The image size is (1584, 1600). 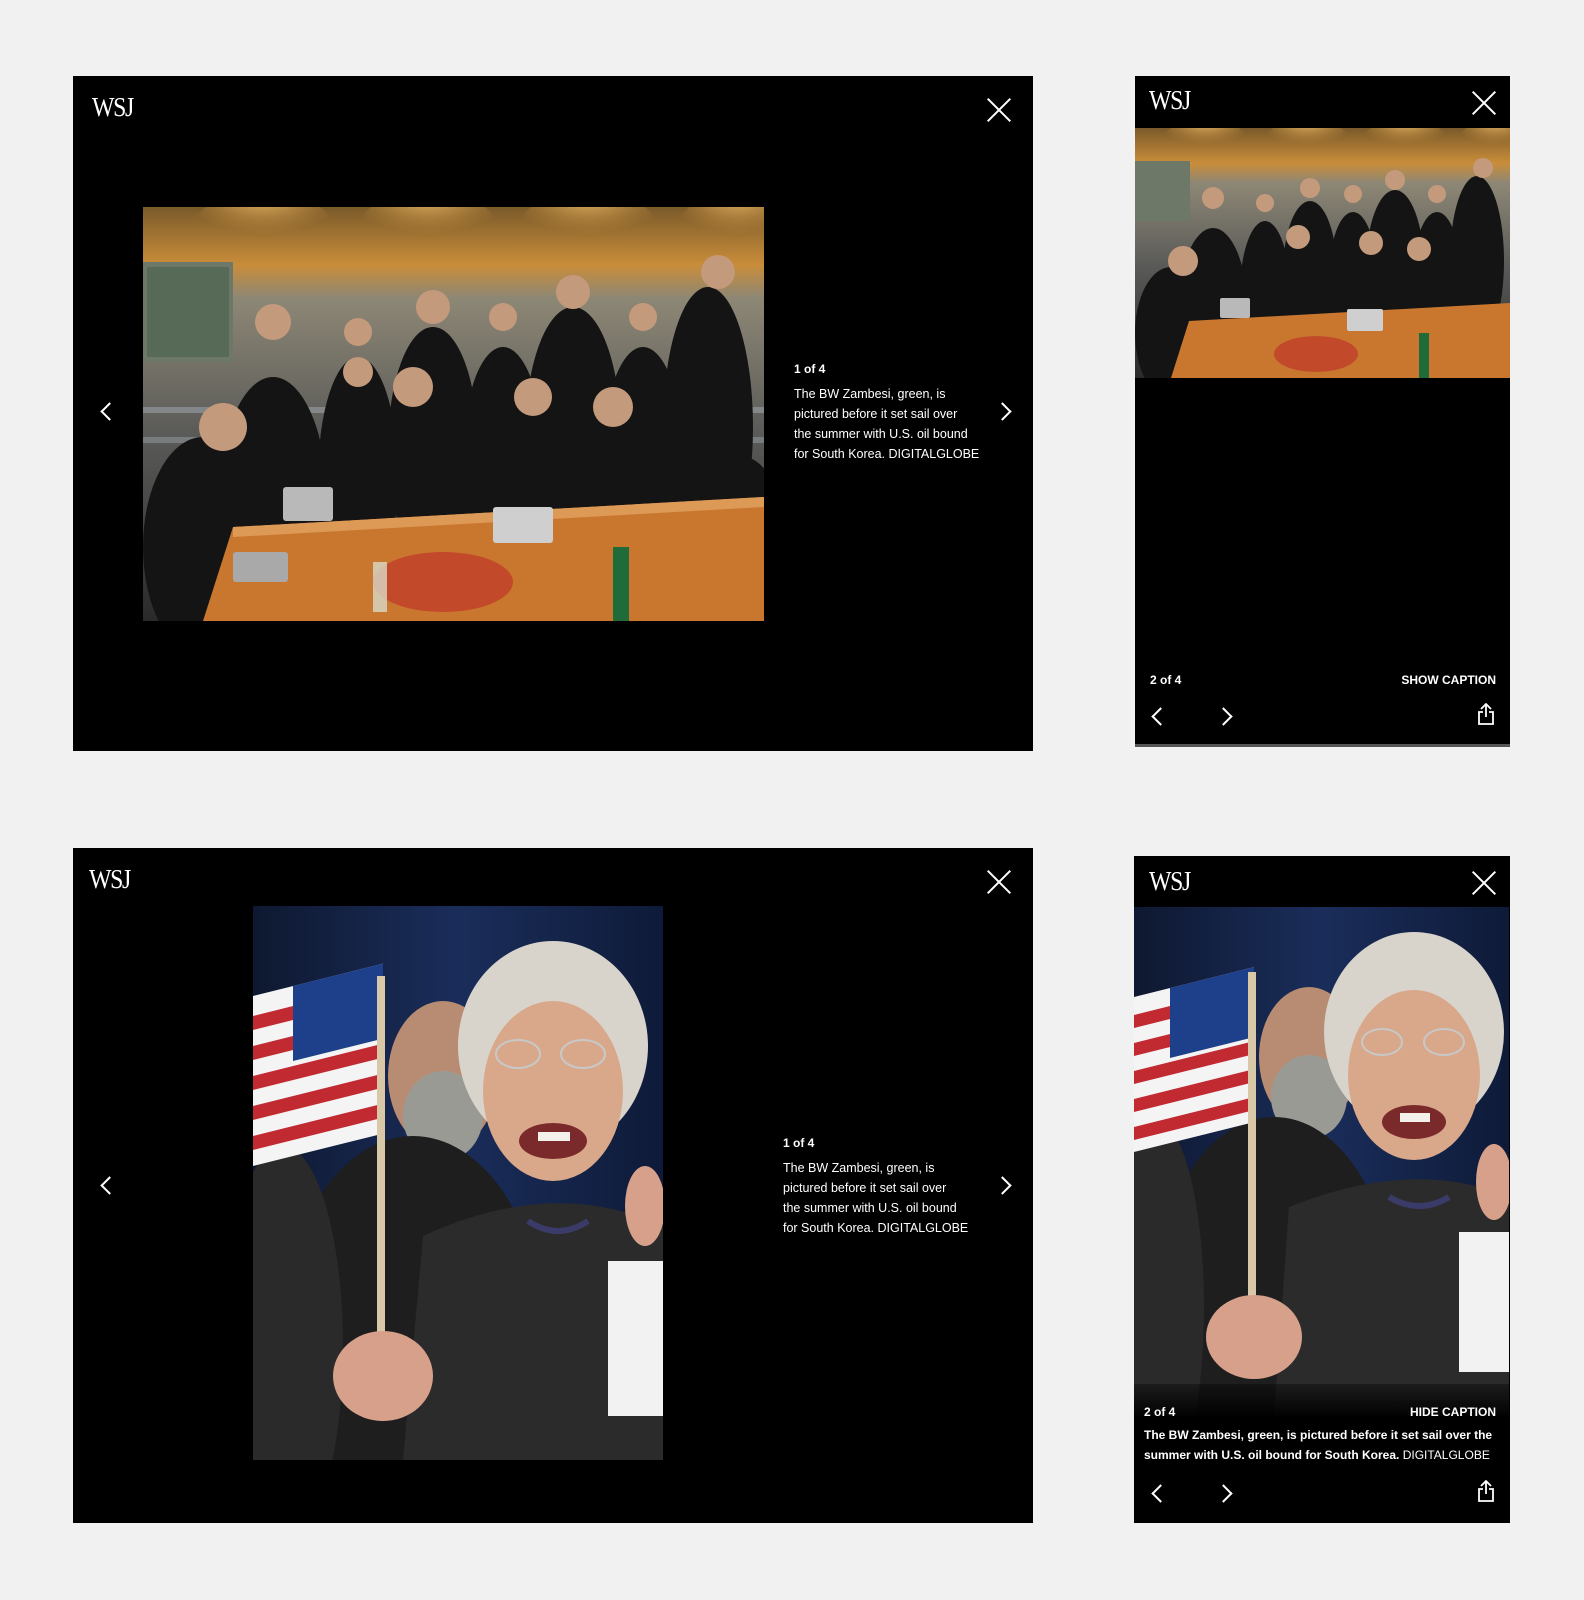 I want to click on show-caption-button: SHOW CAPTION, so click(x=1448, y=680).